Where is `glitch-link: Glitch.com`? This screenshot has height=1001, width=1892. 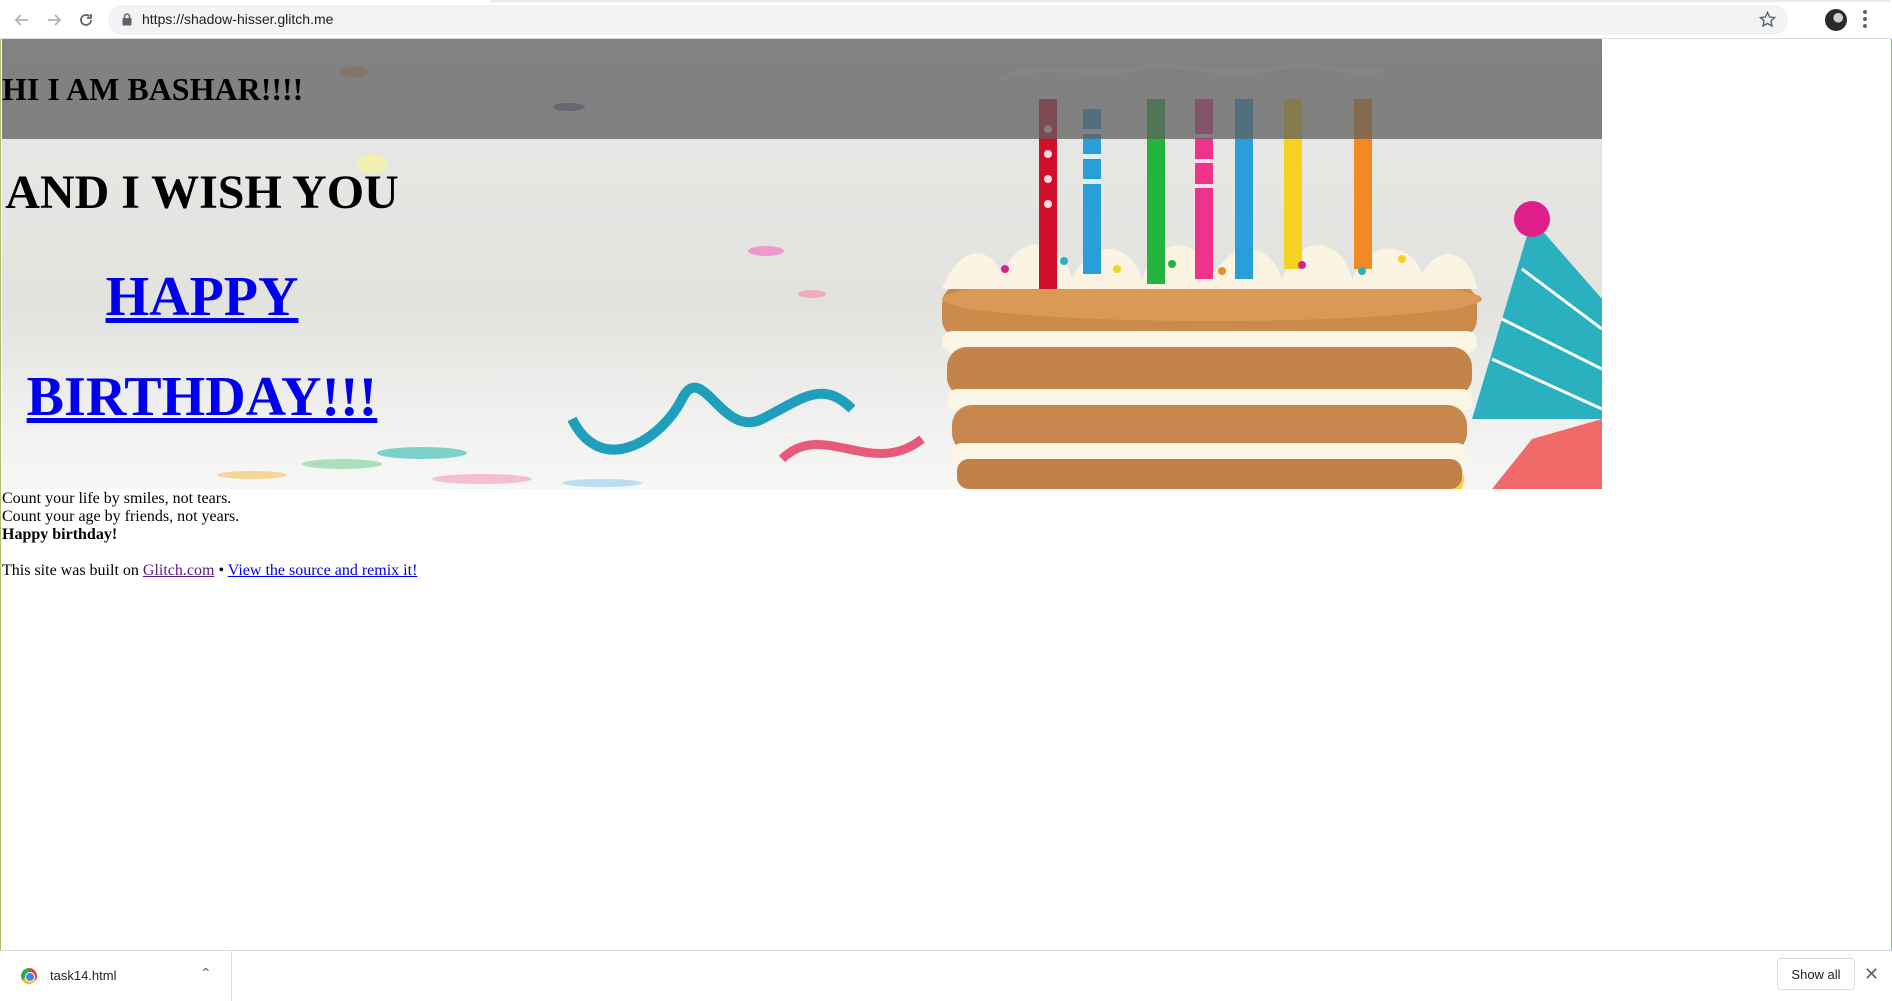
glitch-link: Glitch.com is located at coordinates (179, 570).